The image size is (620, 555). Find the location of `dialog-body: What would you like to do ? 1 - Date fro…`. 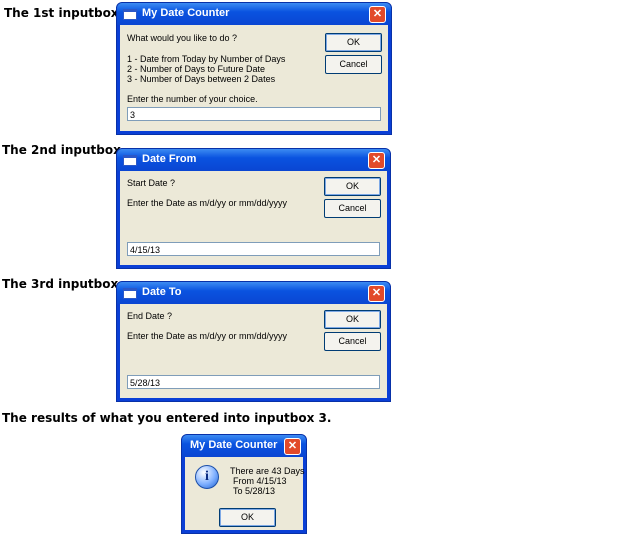

dialog-body: What would you like to do ? 1 - Date fro… is located at coordinates (254, 78).